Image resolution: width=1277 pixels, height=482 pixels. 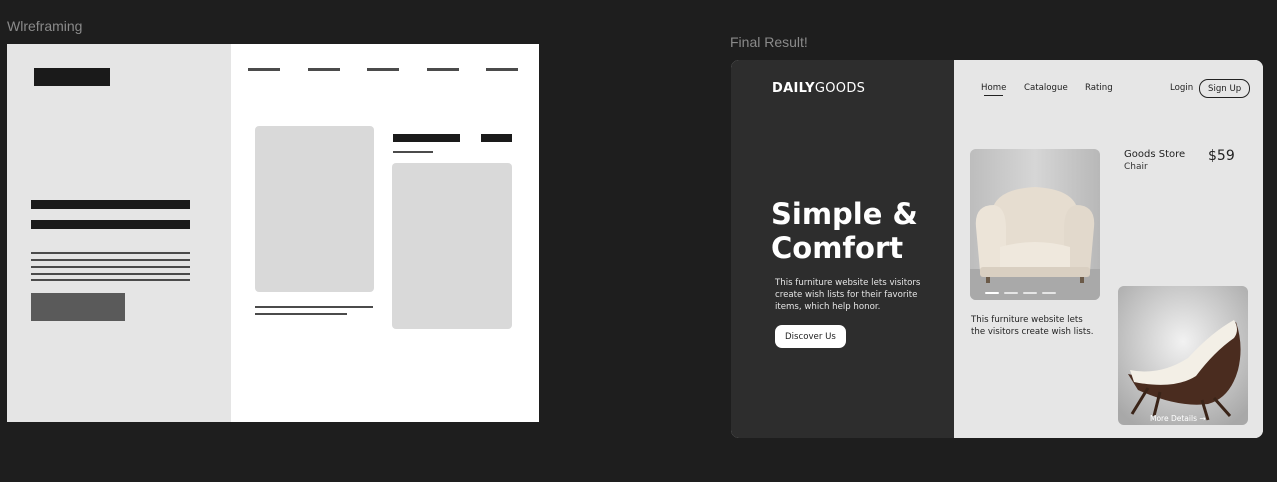 I want to click on wireframe-label: Wlreframing, so click(x=45, y=26).